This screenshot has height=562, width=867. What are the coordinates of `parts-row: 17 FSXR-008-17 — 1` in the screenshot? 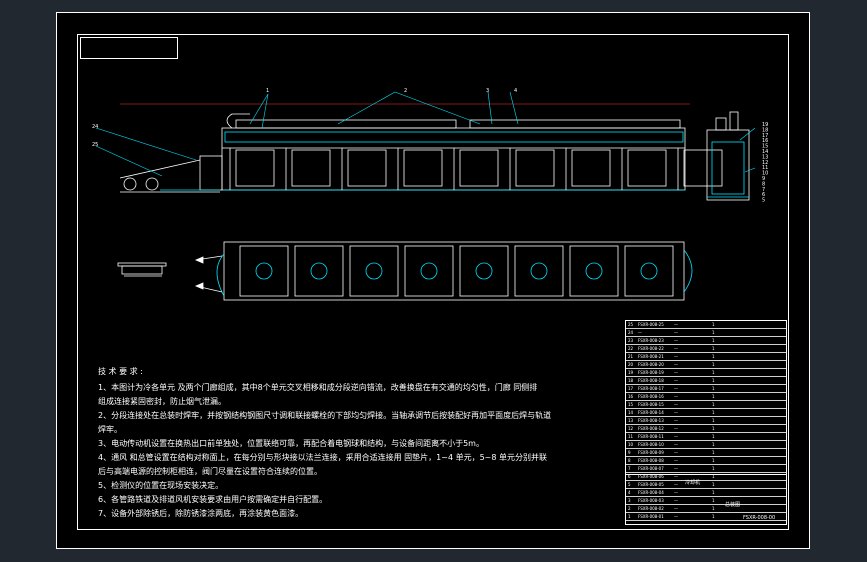 It's located at (706, 389).